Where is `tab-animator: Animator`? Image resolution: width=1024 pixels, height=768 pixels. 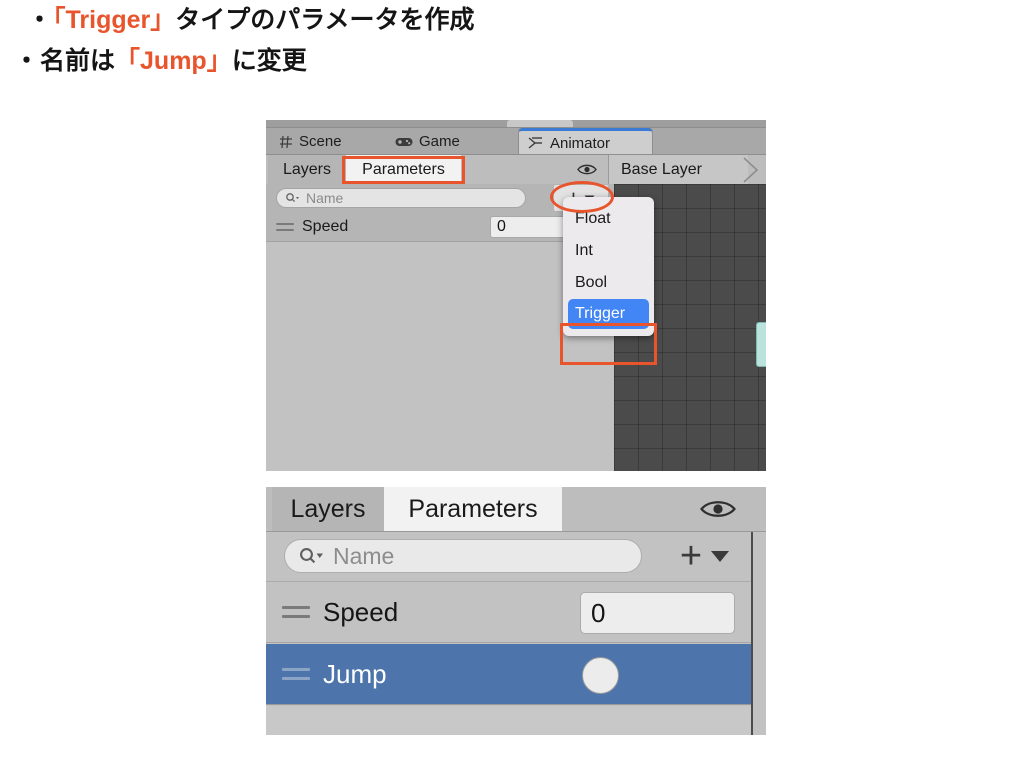 tab-animator: Animator is located at coordinates (585, 141).